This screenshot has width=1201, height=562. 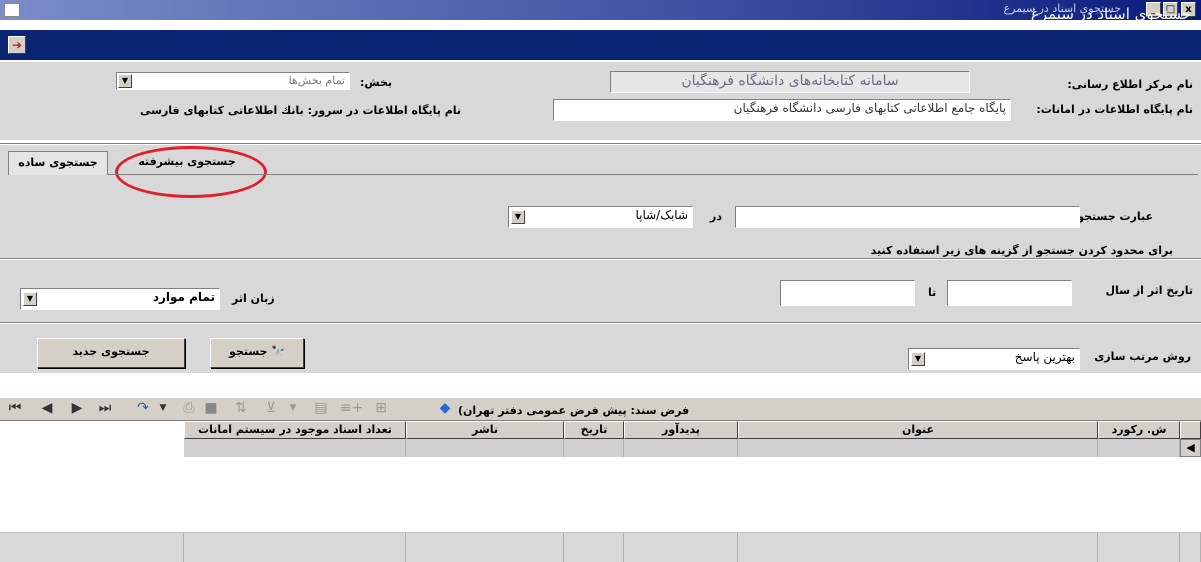 What do you see at coordinates (600, 45) in the screenshot?
I see `header-bar` at bounding box center [600, 45].